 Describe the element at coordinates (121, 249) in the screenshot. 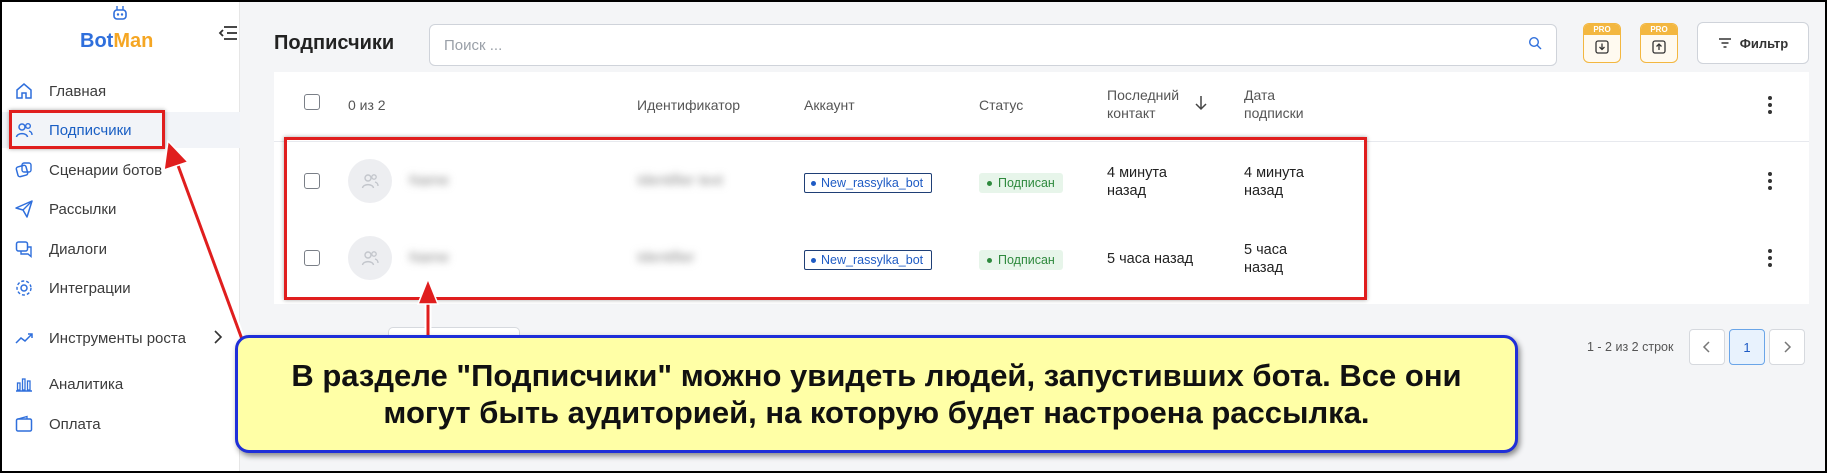

I see `sidebar-item-dialogs: Диалоги` at that location.